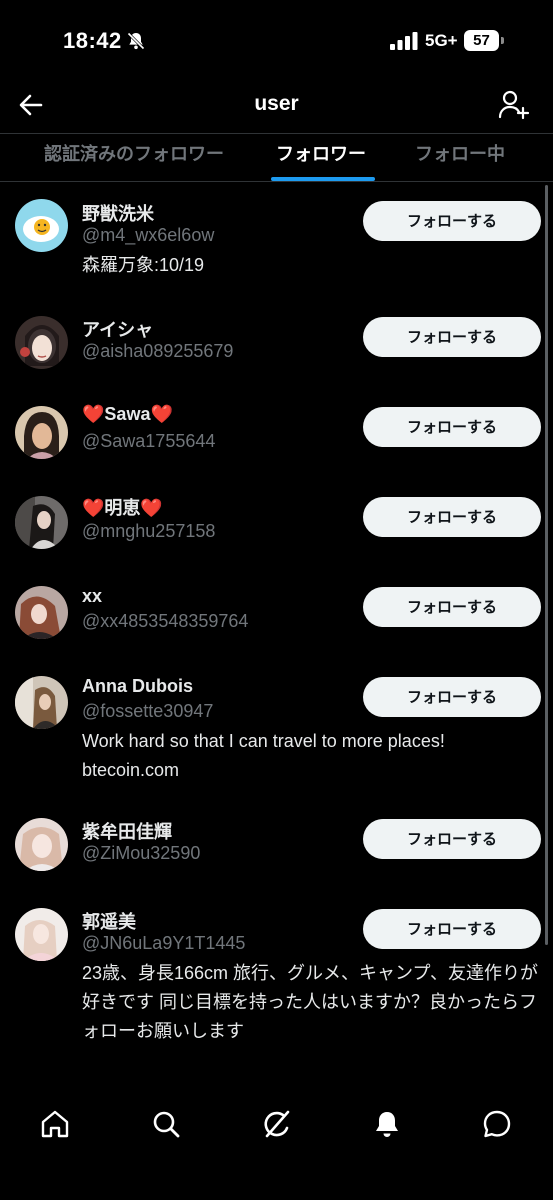 The width and height of the screenshot is (553, 1200). I want to click on tab-bar: 認証済みのフォロワー フォロワー フォロー中, so click(276, 157).